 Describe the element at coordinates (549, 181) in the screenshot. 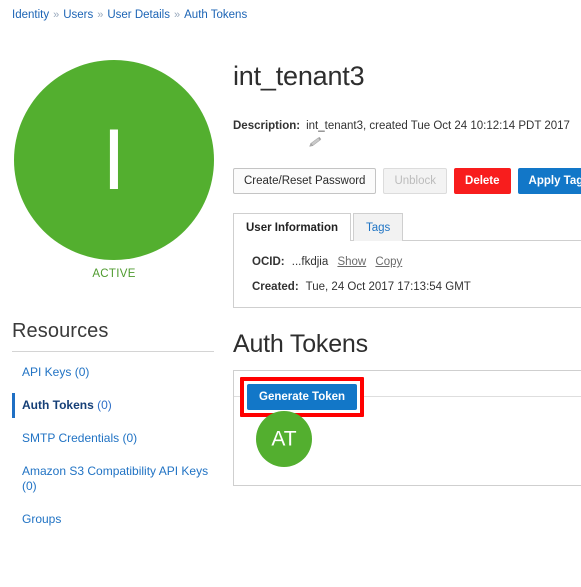

I see `apply-tags-button: Apply Tag(s)` at that location.